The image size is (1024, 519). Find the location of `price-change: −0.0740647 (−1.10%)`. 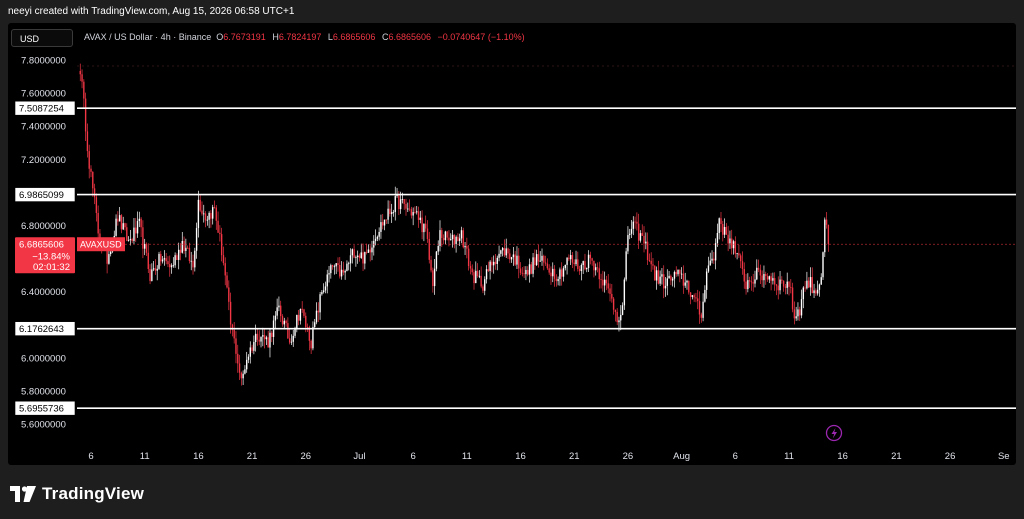

price-change: −0.0740647 (−1.10%) is located at coordinates (481, 37).